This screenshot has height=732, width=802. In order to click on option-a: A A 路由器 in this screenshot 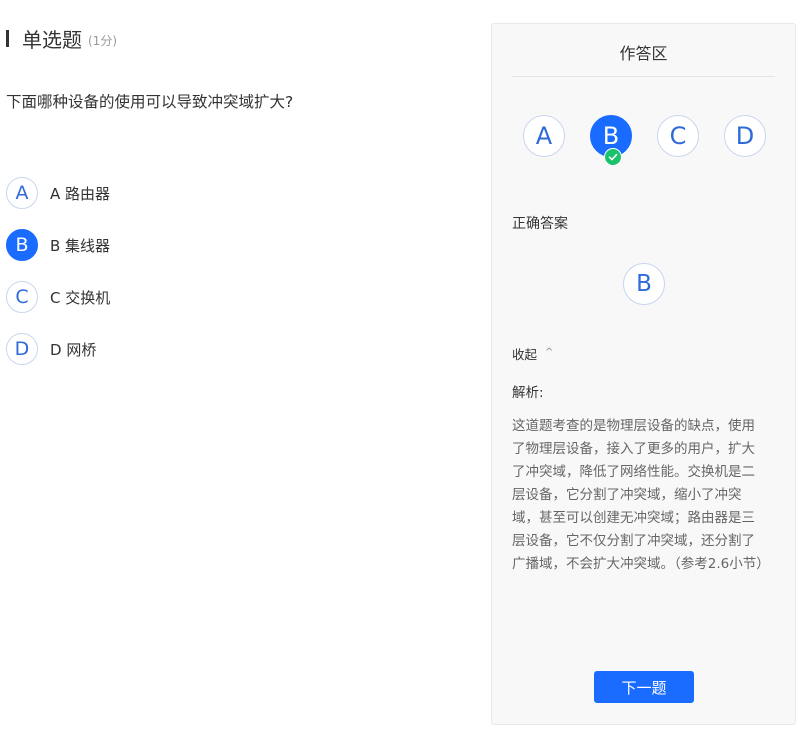, I will do `click(58, 193)`.